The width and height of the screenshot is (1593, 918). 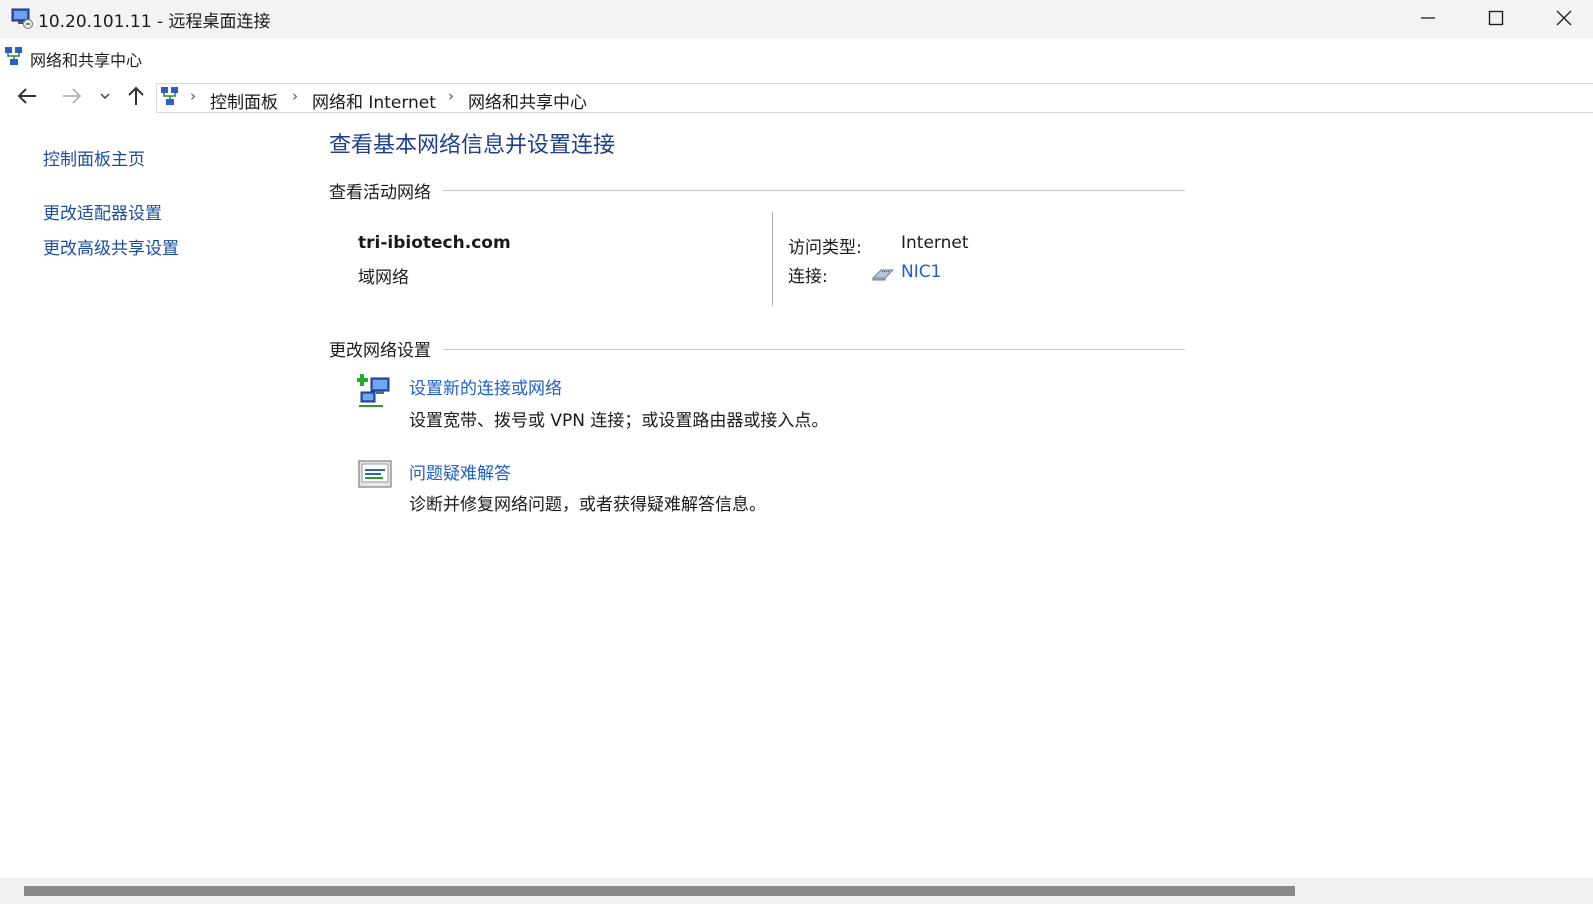 I want to click on network-center-icon, so click(x=14, y=59).